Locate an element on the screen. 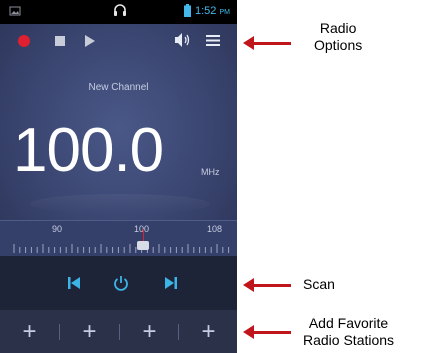  scan-callout: Scan is located at coordinates (319, 284).